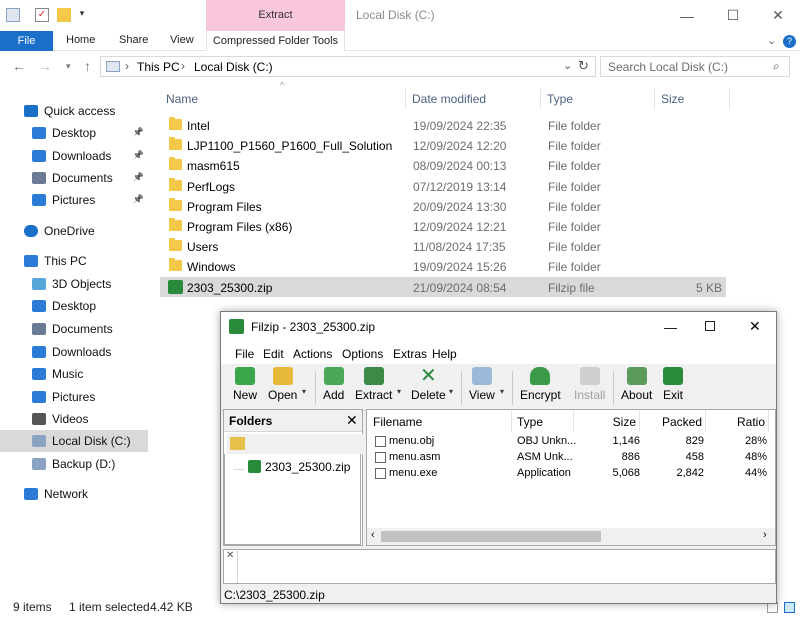 The height and width of the screenshot is (617, 800). Describe the element at coordinates (687, 15) in the screenshot. I see `minimize-button: —` at that location.